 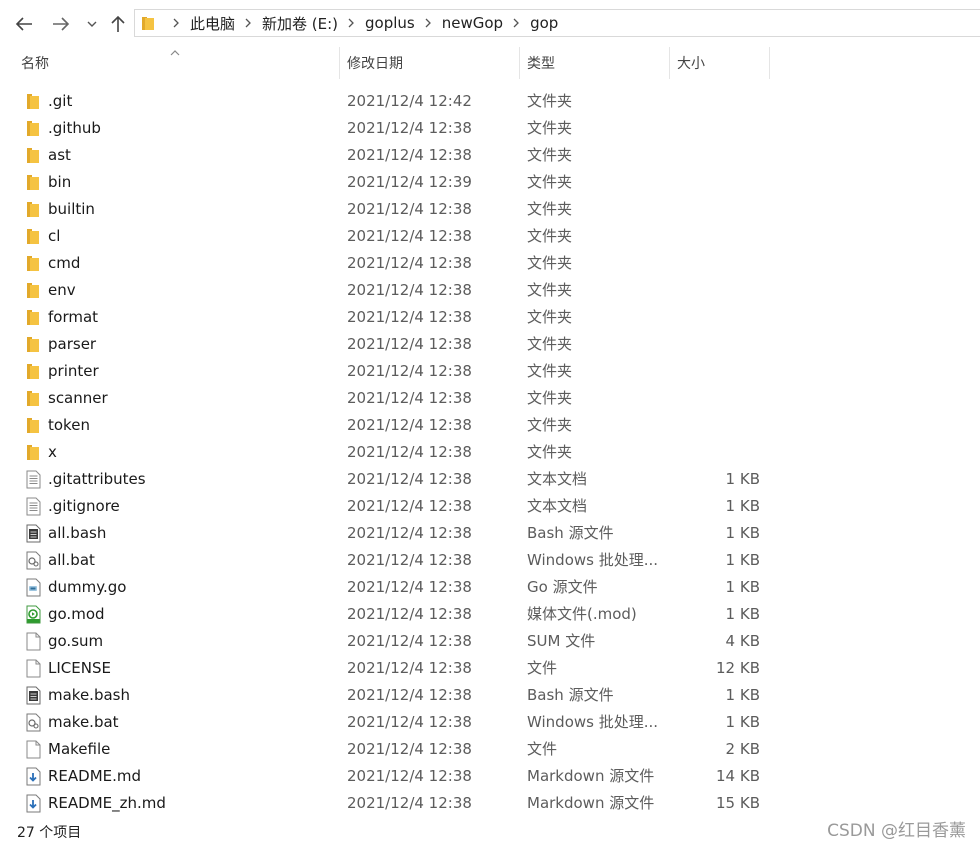 What do you see at coordinates (490, 128) in the screenshot?
I see `file-row: .github 2021/12/4 12:38 文件夹` at bounding box center [490, 128].